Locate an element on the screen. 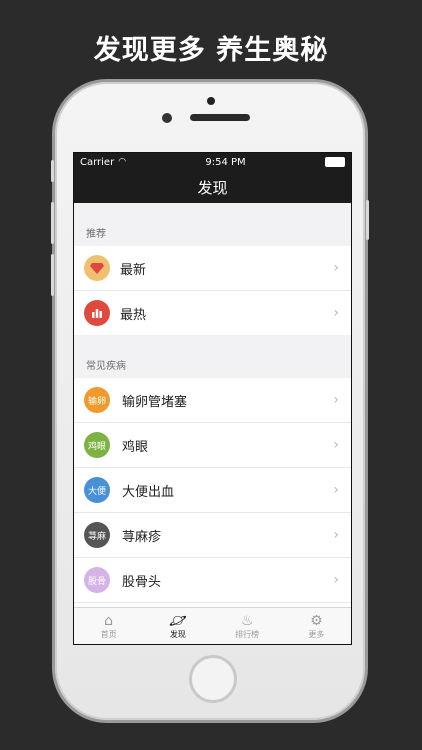 The height and width of the screenshot is (750, 422). list-item-latest: 最新 › is located at coordinates (212, 268).